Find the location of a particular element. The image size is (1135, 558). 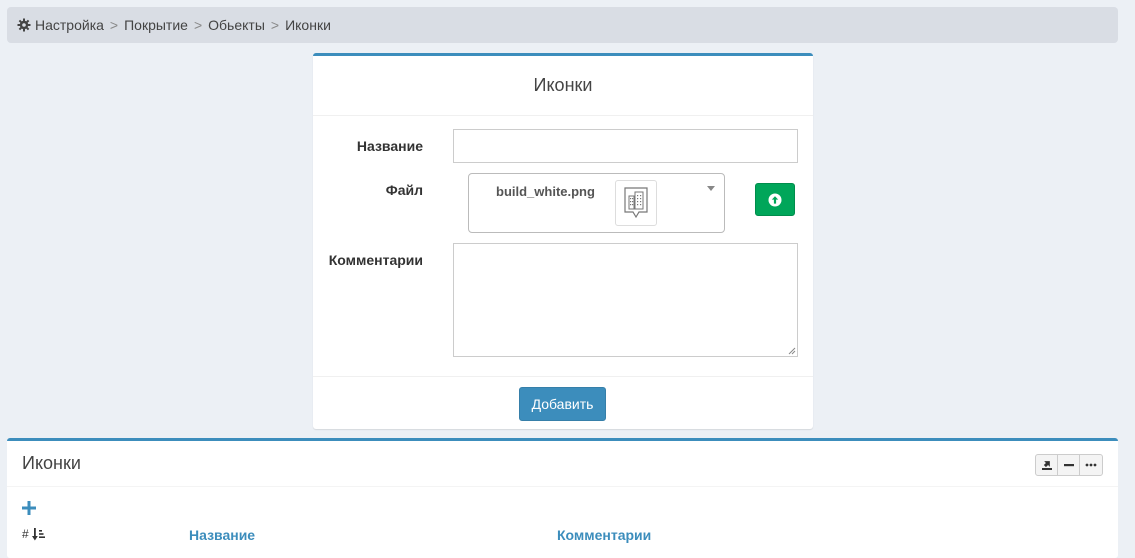

file-select: build_white.png is located at coordinates (596, 203).